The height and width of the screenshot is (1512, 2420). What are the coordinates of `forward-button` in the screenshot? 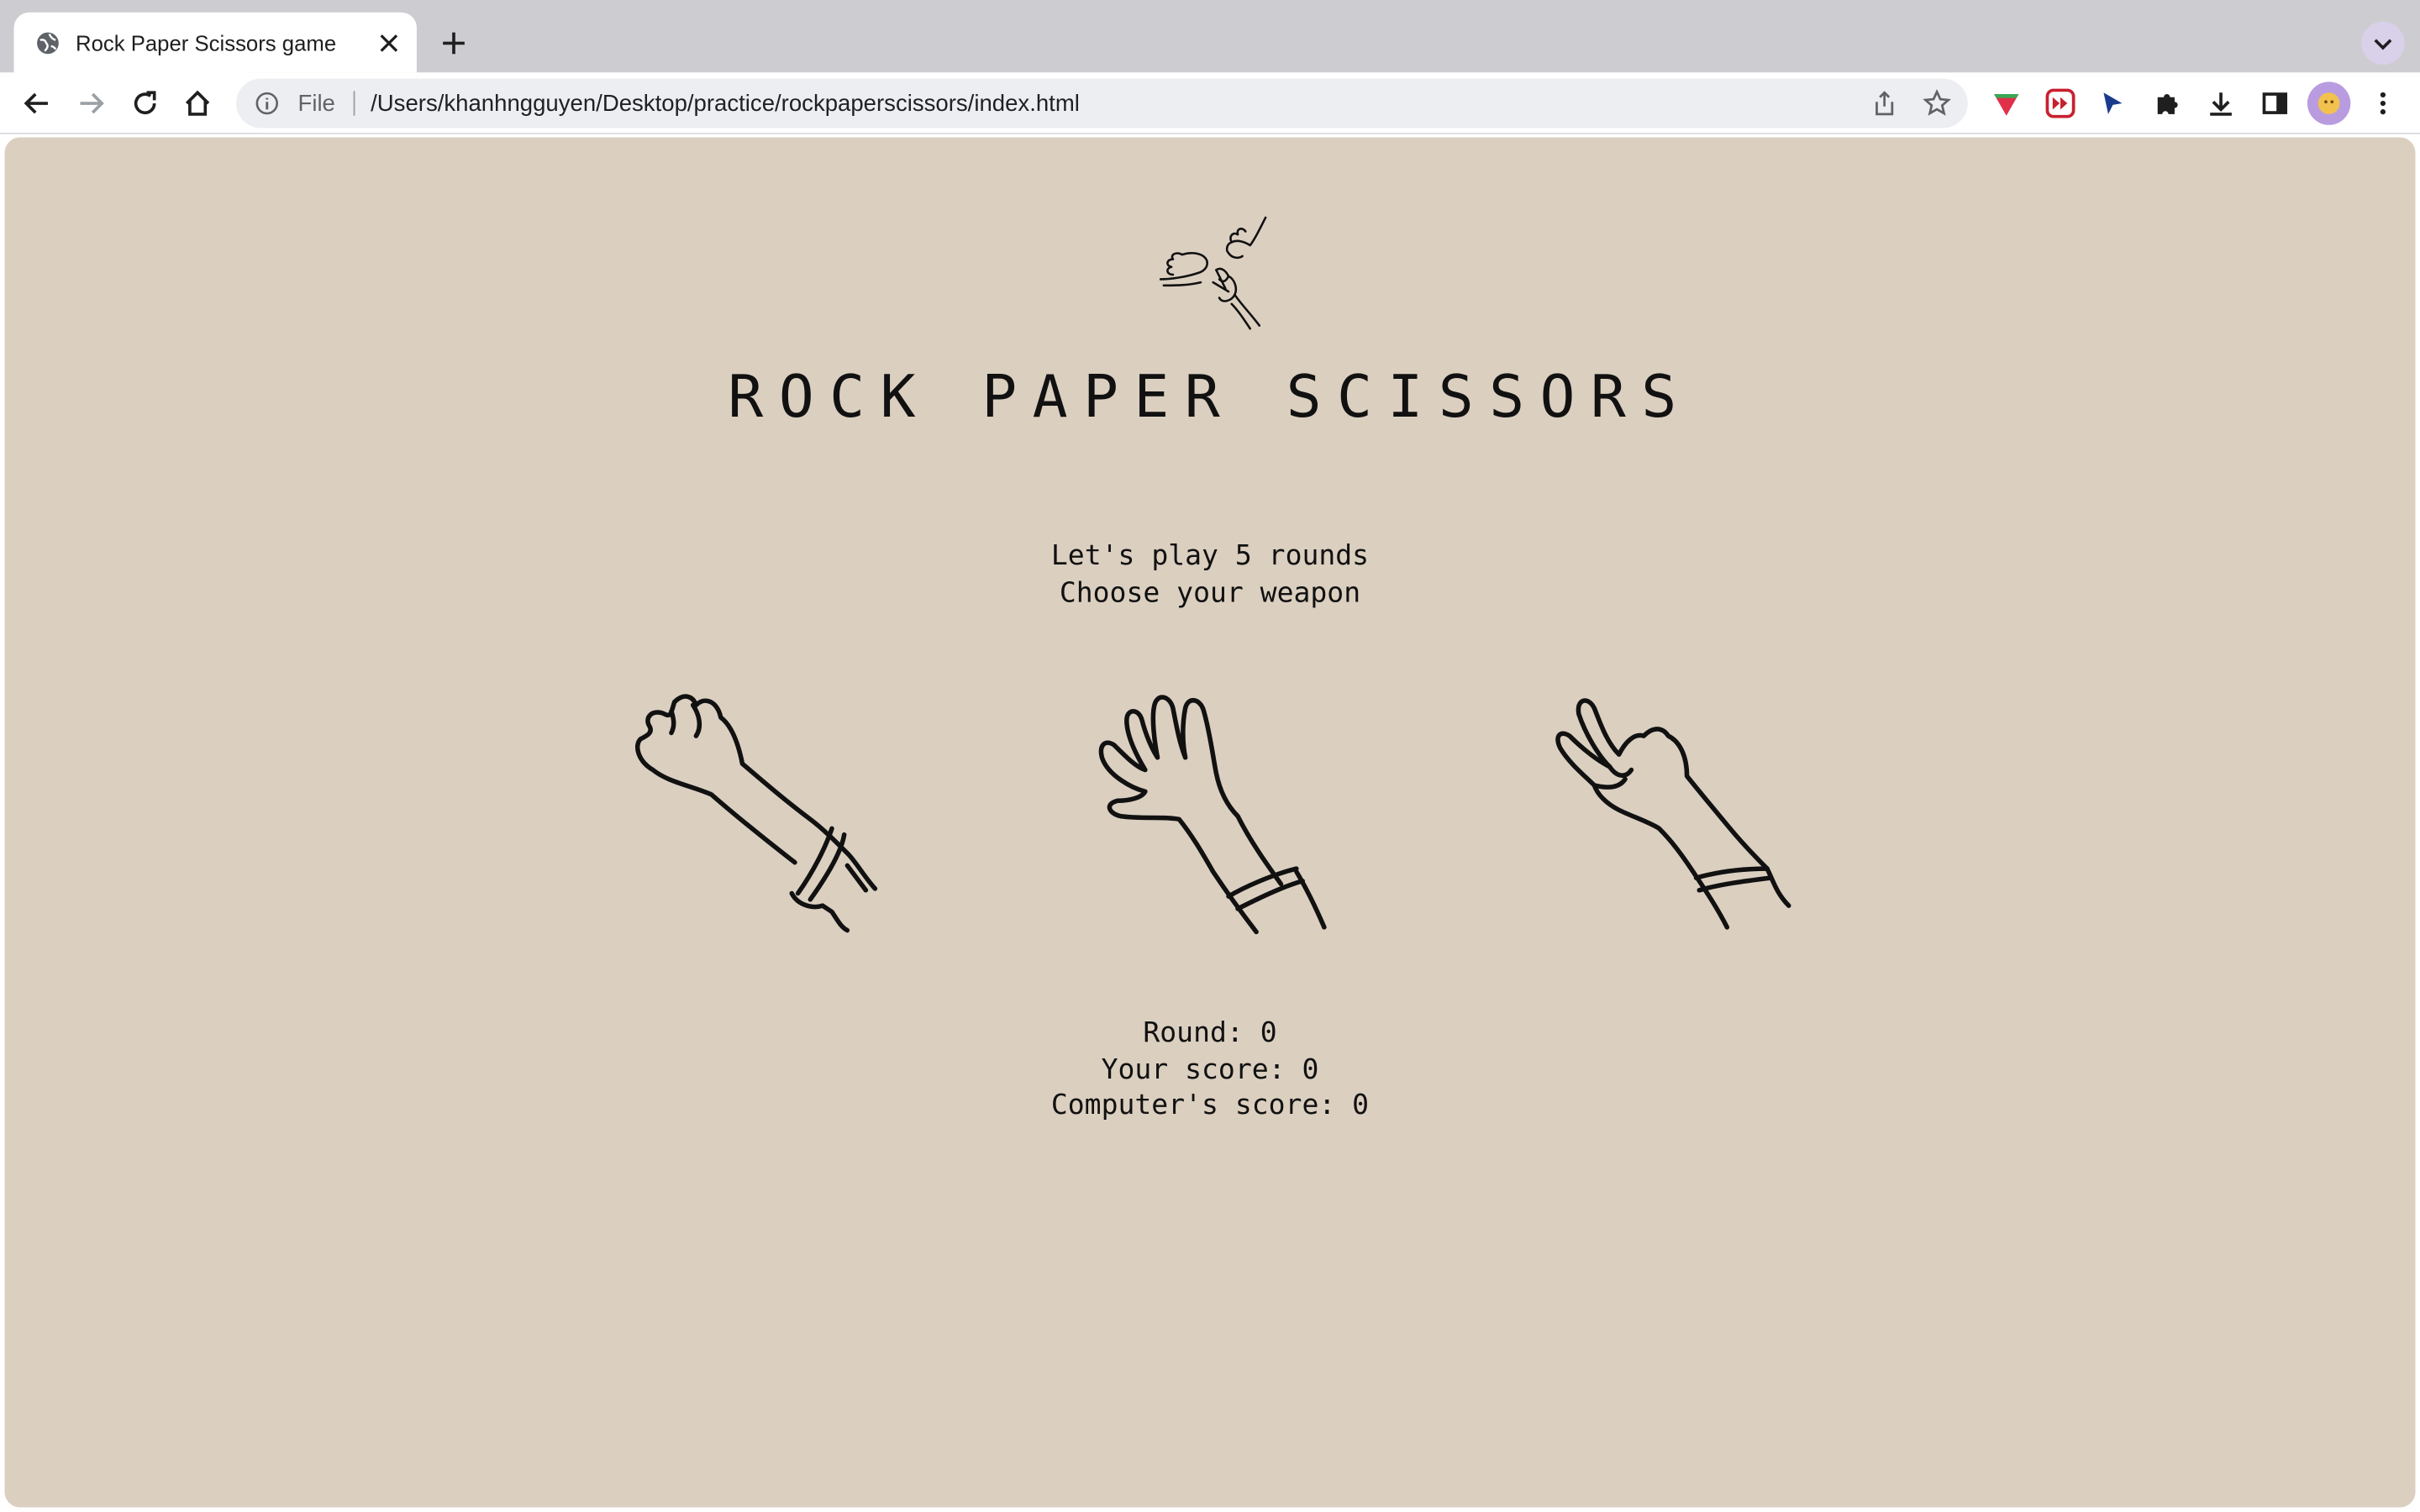 It's located at (92, 102).